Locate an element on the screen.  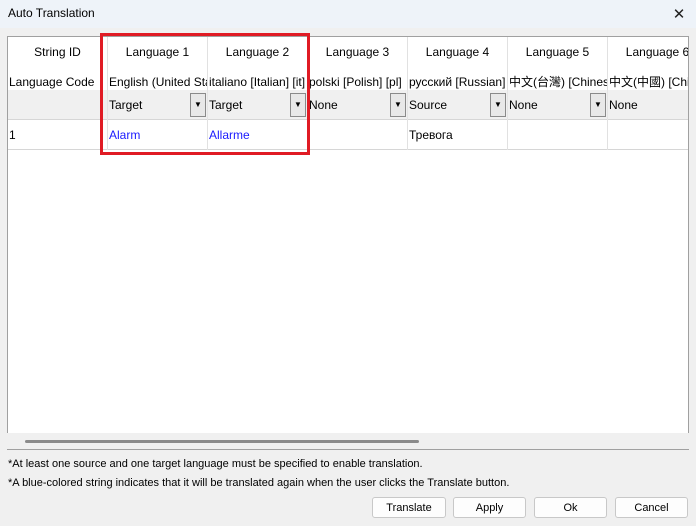
column-header-language-6: Language 6 is located at coordinates (648, 52).